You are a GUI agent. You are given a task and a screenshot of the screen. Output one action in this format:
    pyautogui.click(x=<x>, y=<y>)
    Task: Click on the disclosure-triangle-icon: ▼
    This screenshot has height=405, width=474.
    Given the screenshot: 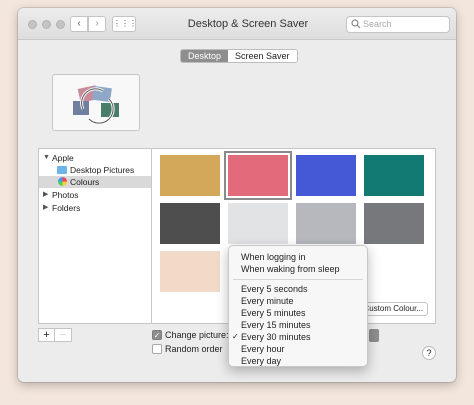 What is the action you would take?
    pyautogui.click(x=46, y=158)
    